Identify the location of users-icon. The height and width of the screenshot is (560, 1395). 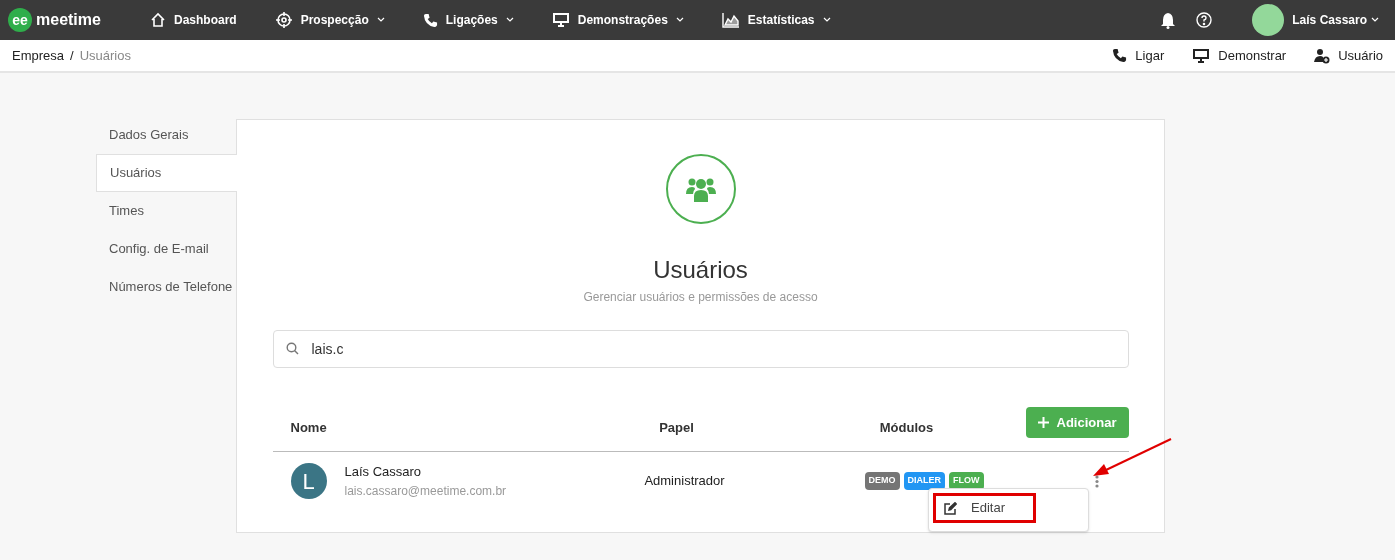
(700, 189).